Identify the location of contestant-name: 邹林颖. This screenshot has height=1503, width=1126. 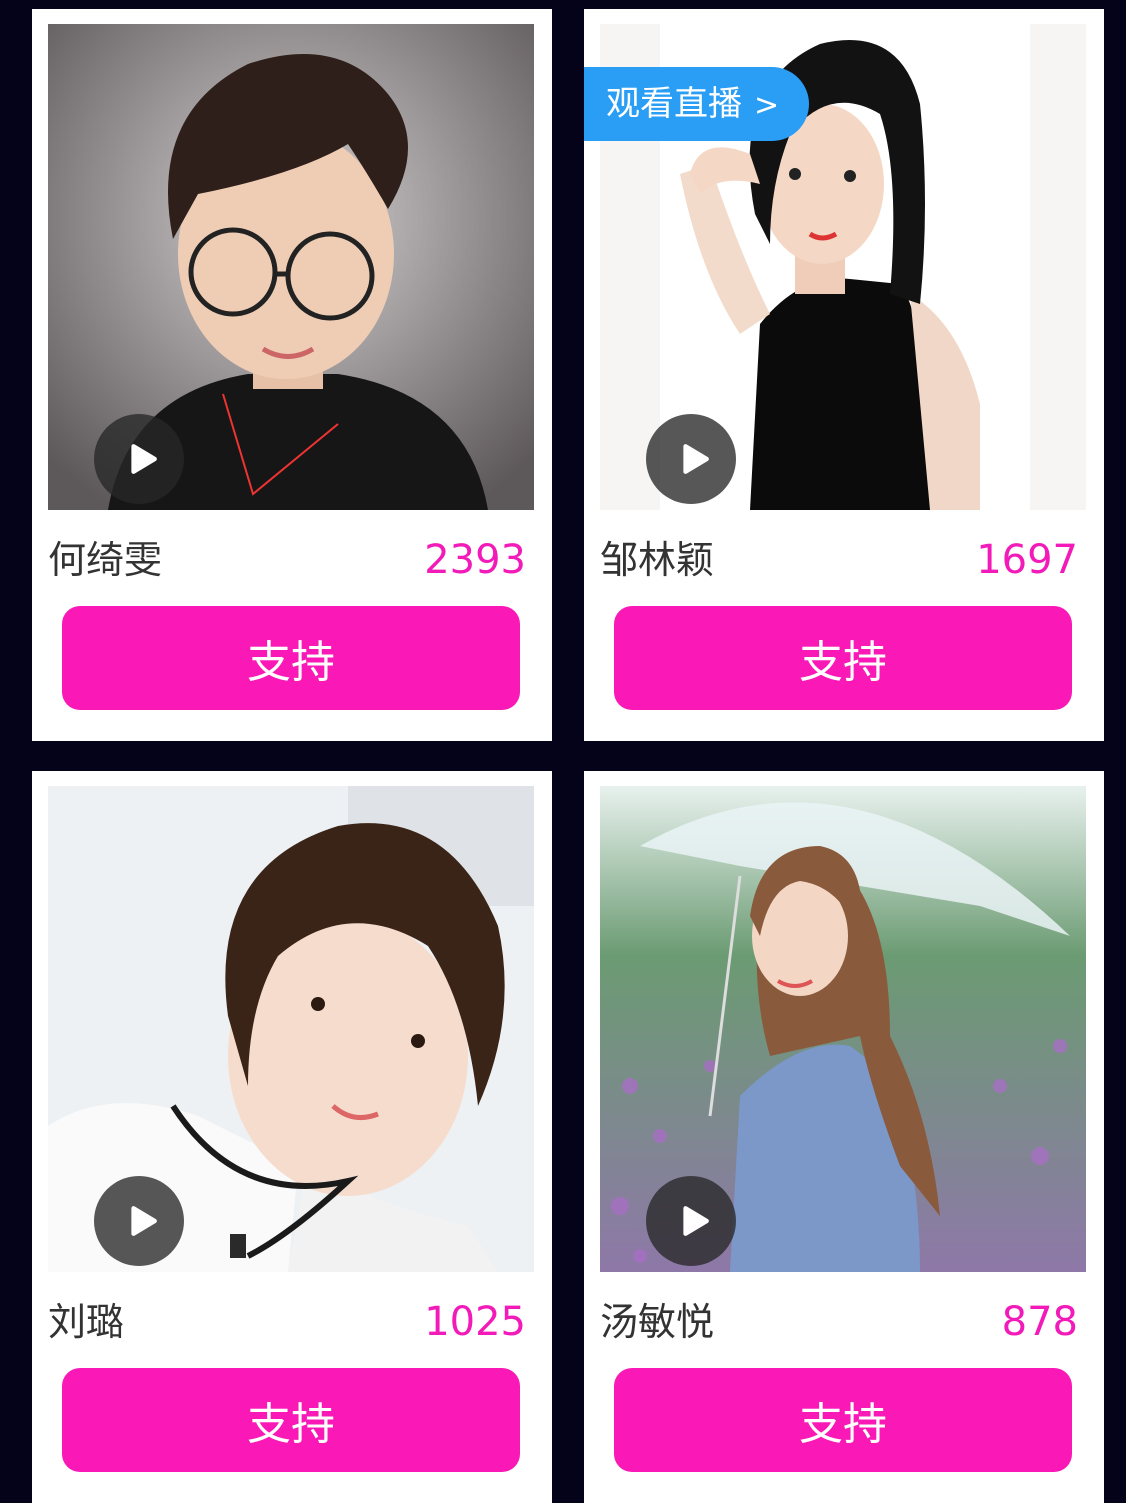
(657, 560).